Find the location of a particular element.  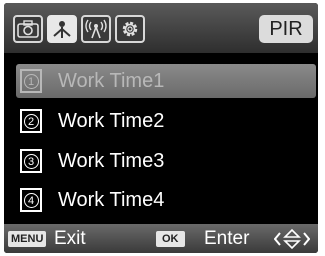

menu-item-work-time-4: 4 Work Time4 is located at coordinates (166, 200).